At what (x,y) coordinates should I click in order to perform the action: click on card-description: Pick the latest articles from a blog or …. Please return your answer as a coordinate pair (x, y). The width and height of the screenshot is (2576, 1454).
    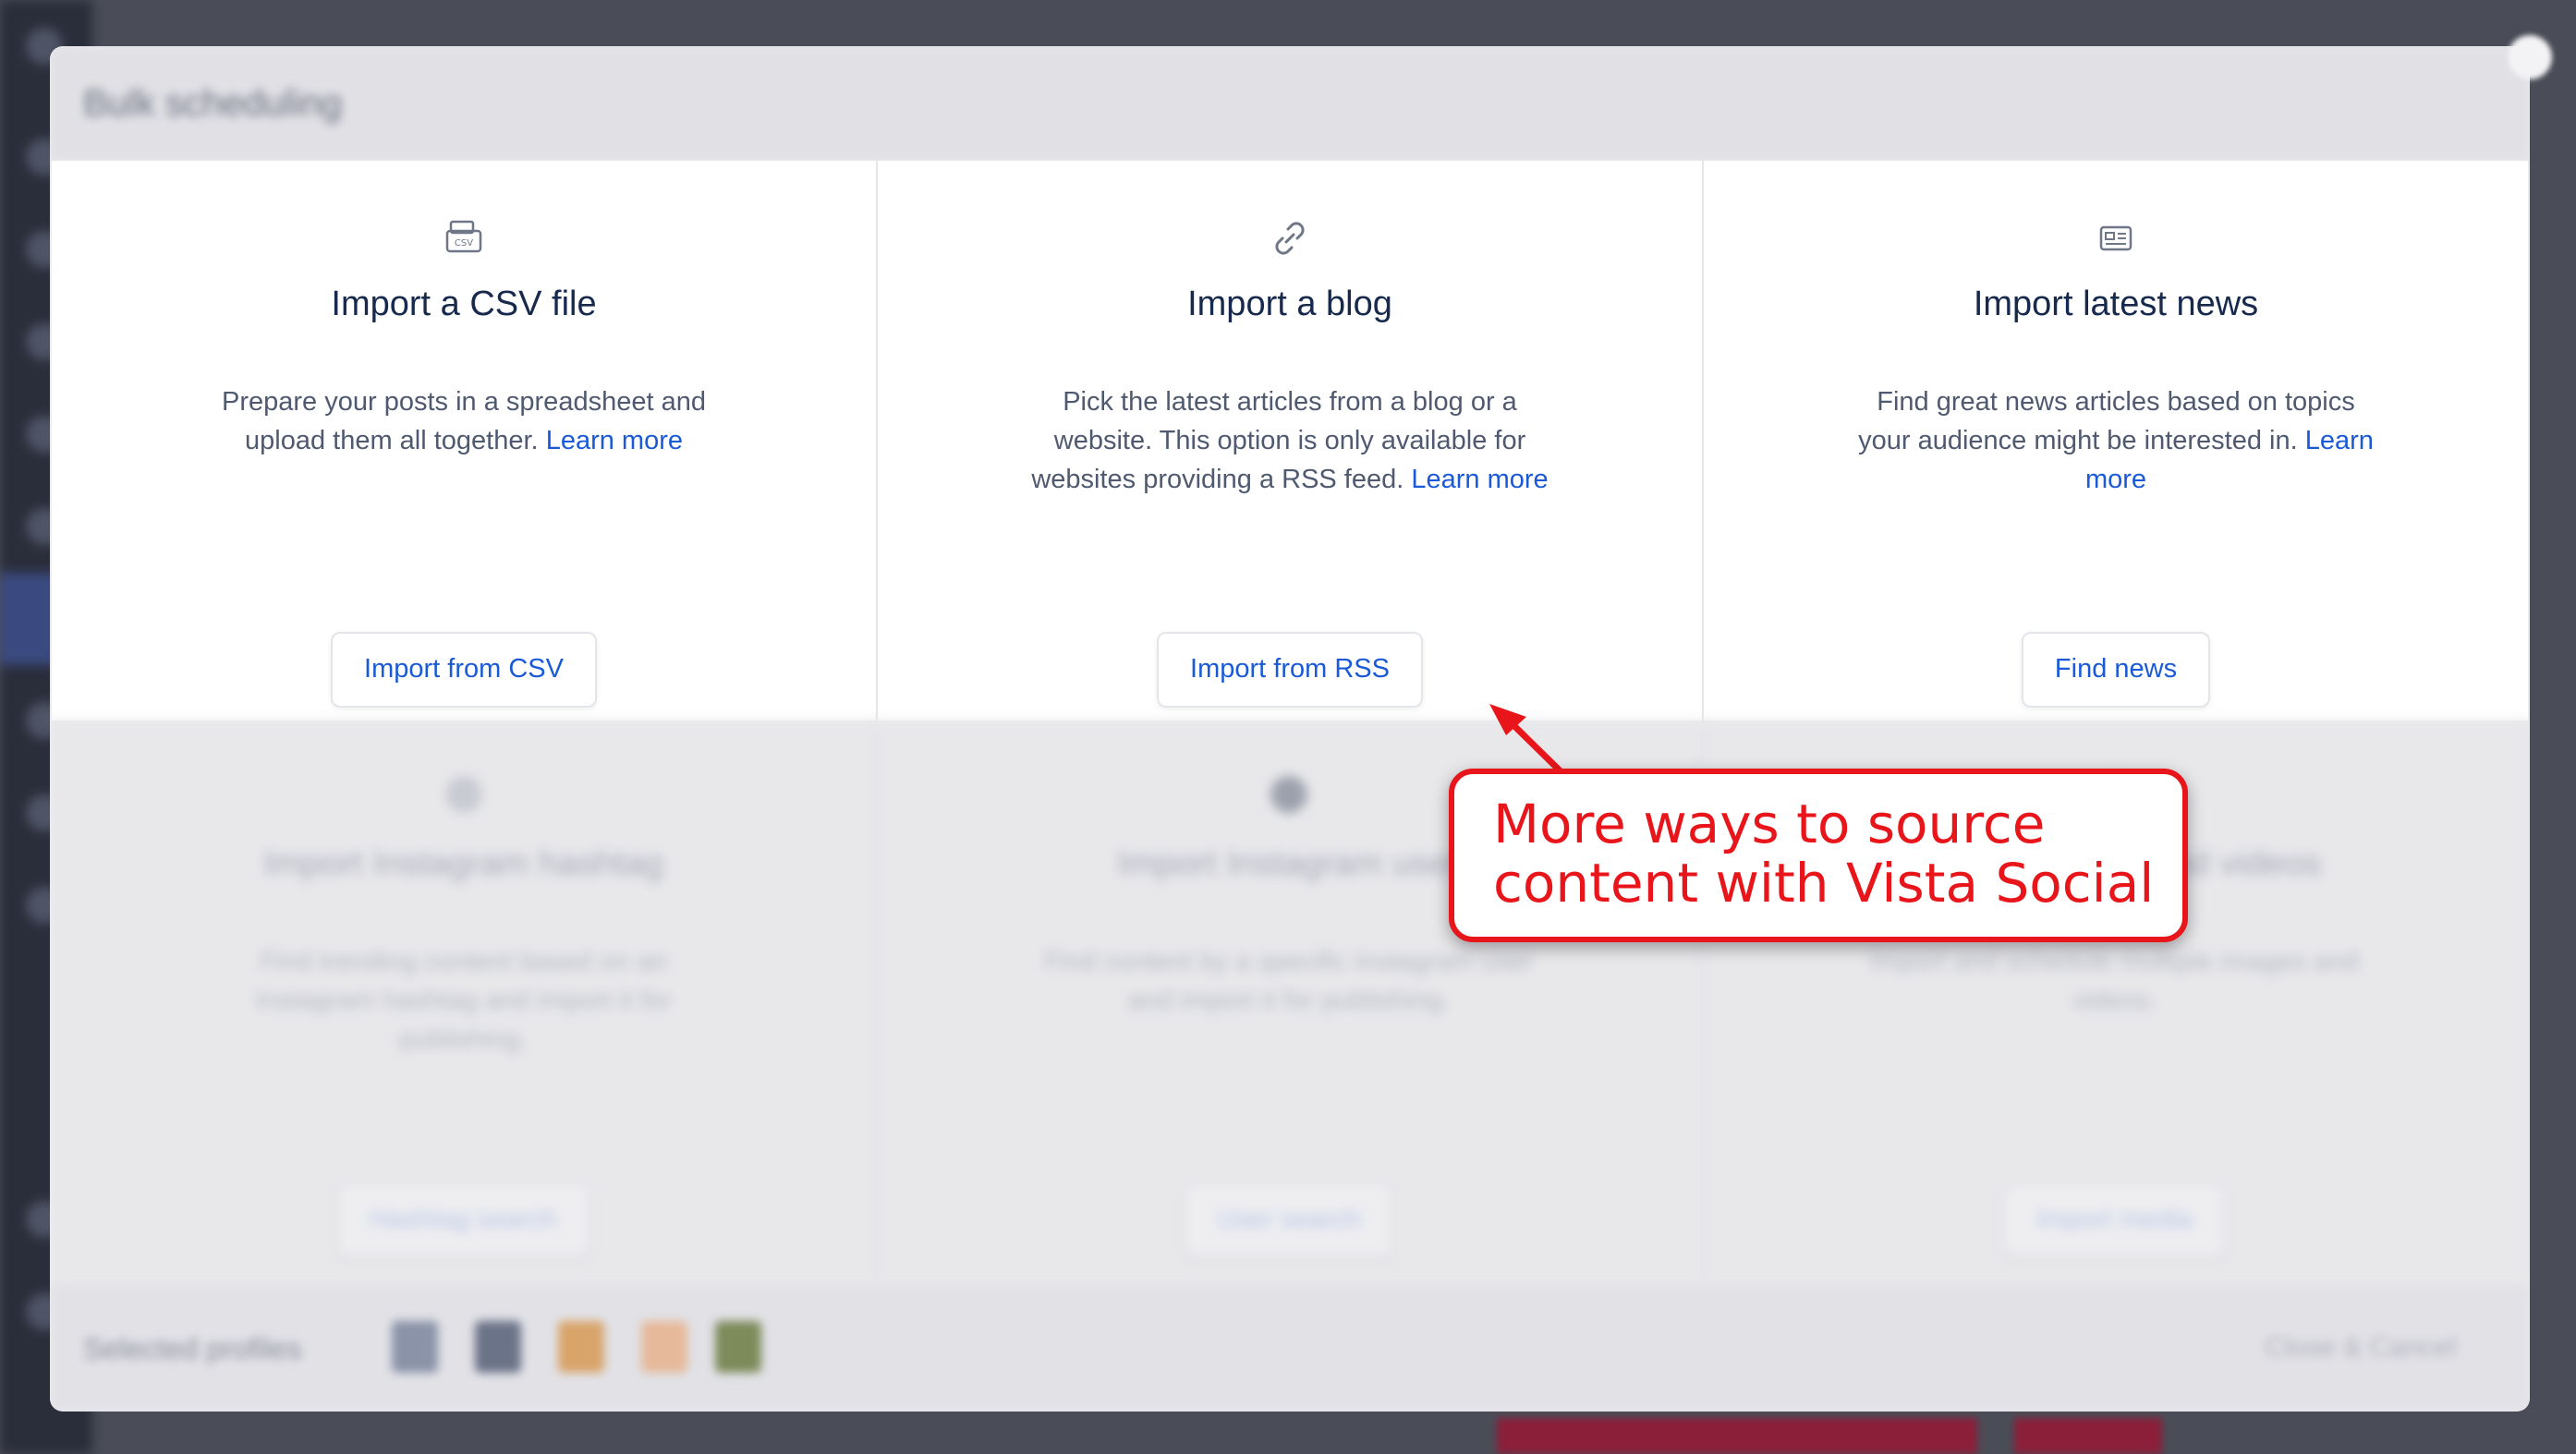
    Looking at the image, I should click on (1290, 440).